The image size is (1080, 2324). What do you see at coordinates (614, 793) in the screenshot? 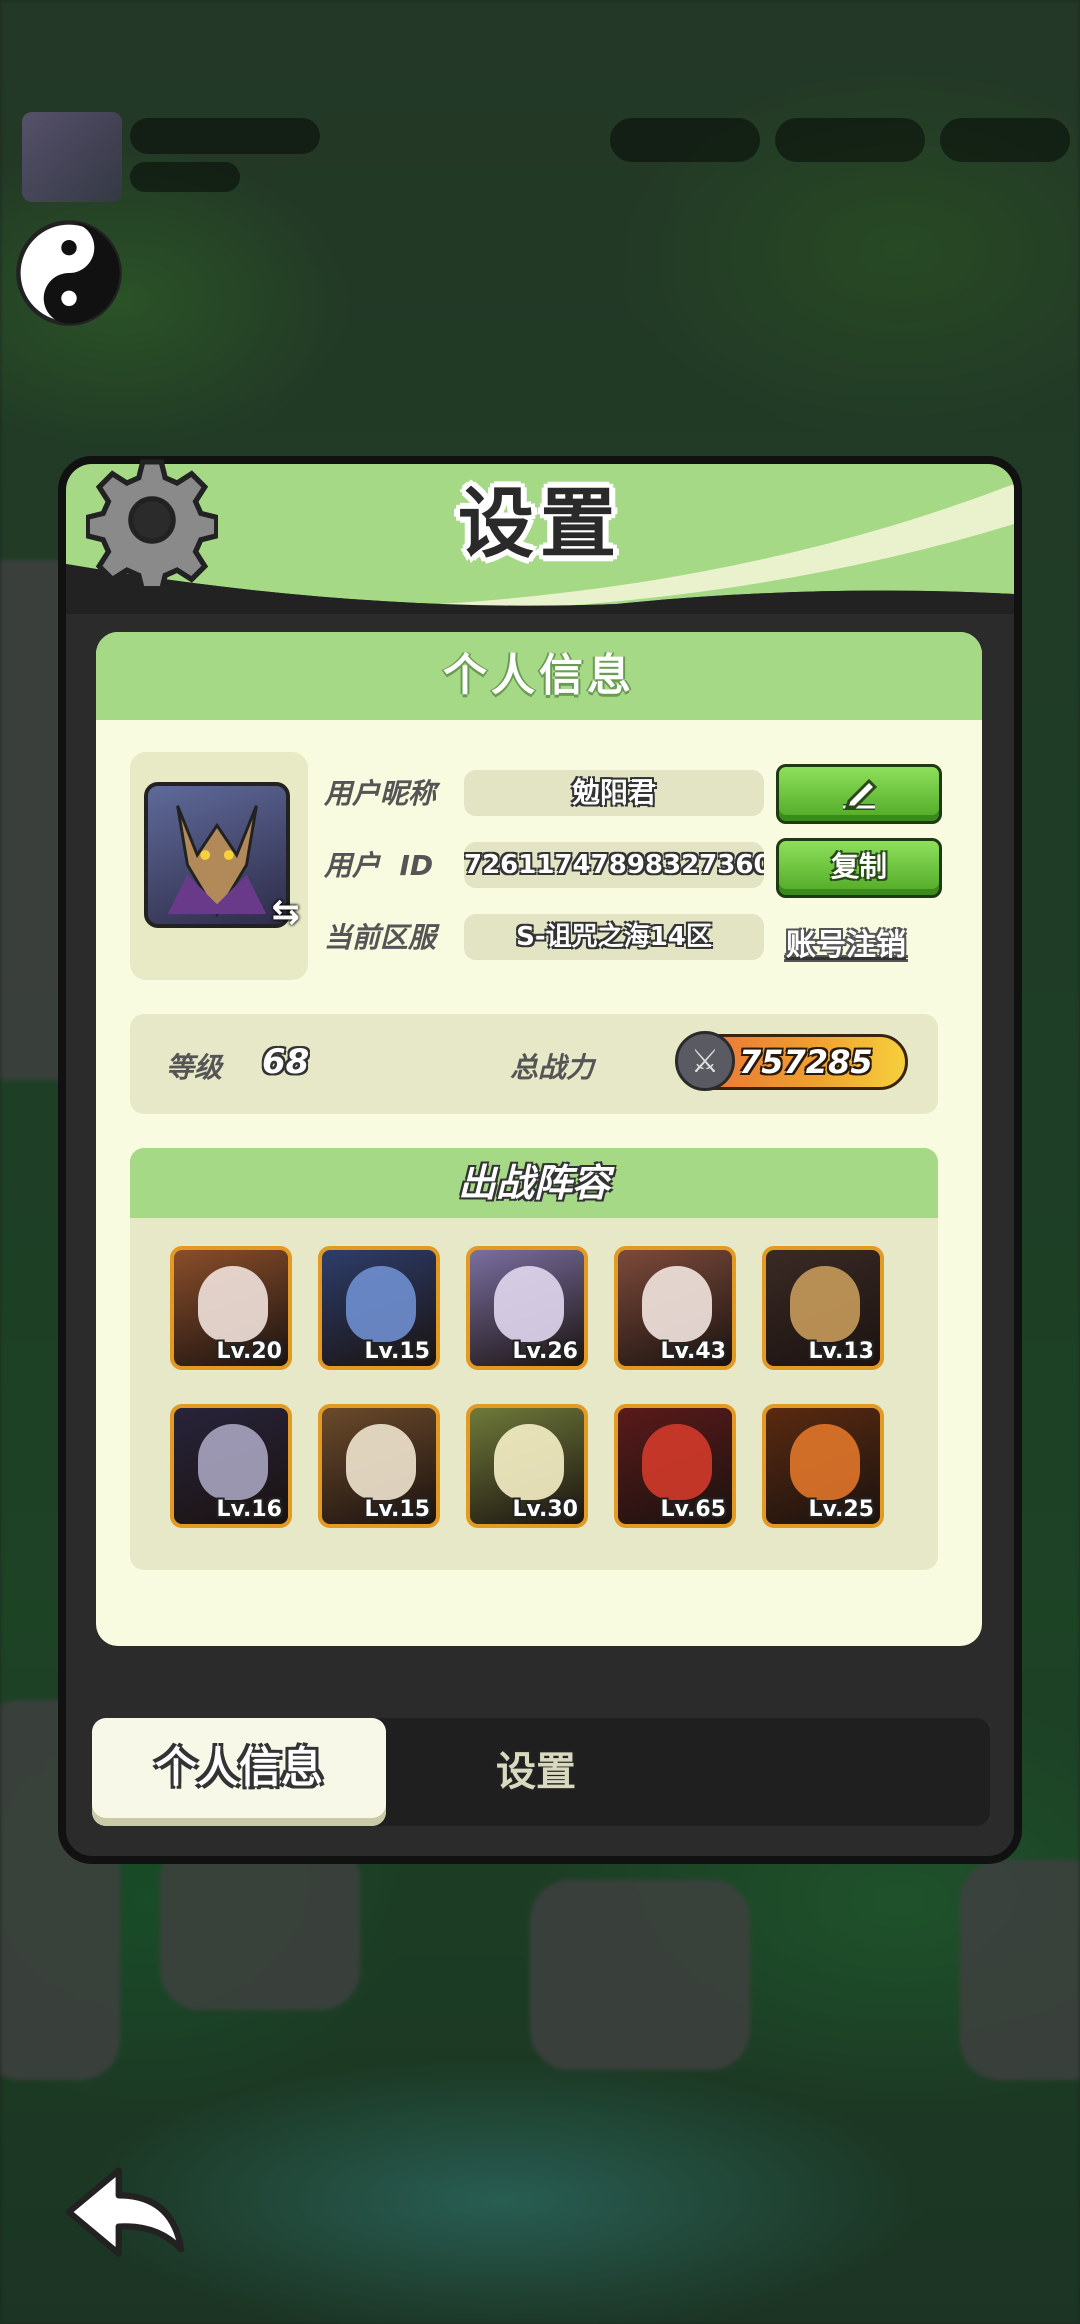
I see `nickname-field: 勉阳君` at bounding box center [614, 793].